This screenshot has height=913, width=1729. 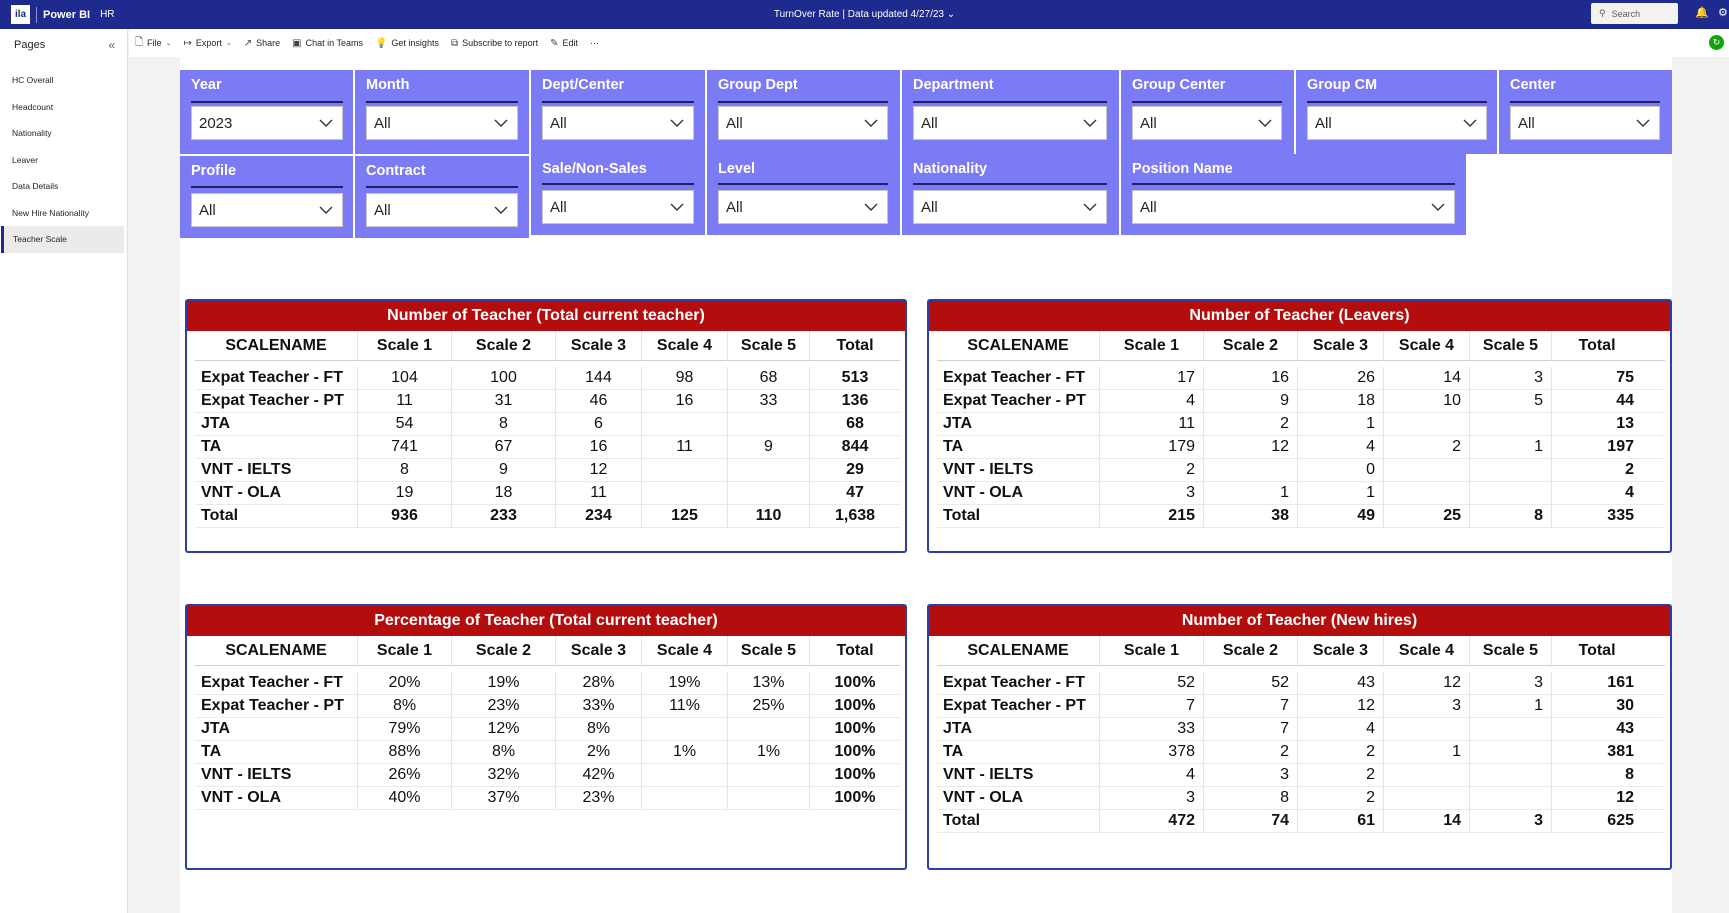 I want to click on table-row: VNT - IELTS 26% 32% 42% 100%, so click(x=547, y=775).